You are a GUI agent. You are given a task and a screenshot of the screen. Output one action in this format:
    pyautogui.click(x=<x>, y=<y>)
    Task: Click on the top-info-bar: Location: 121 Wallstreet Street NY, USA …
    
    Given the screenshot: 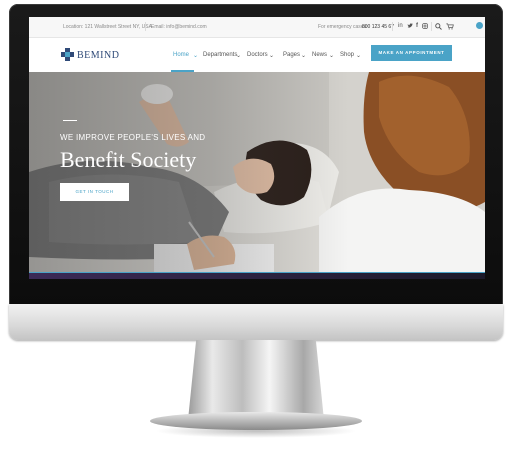 What is the action you would take?
    pyautogui.click(x=257, y=27)
    